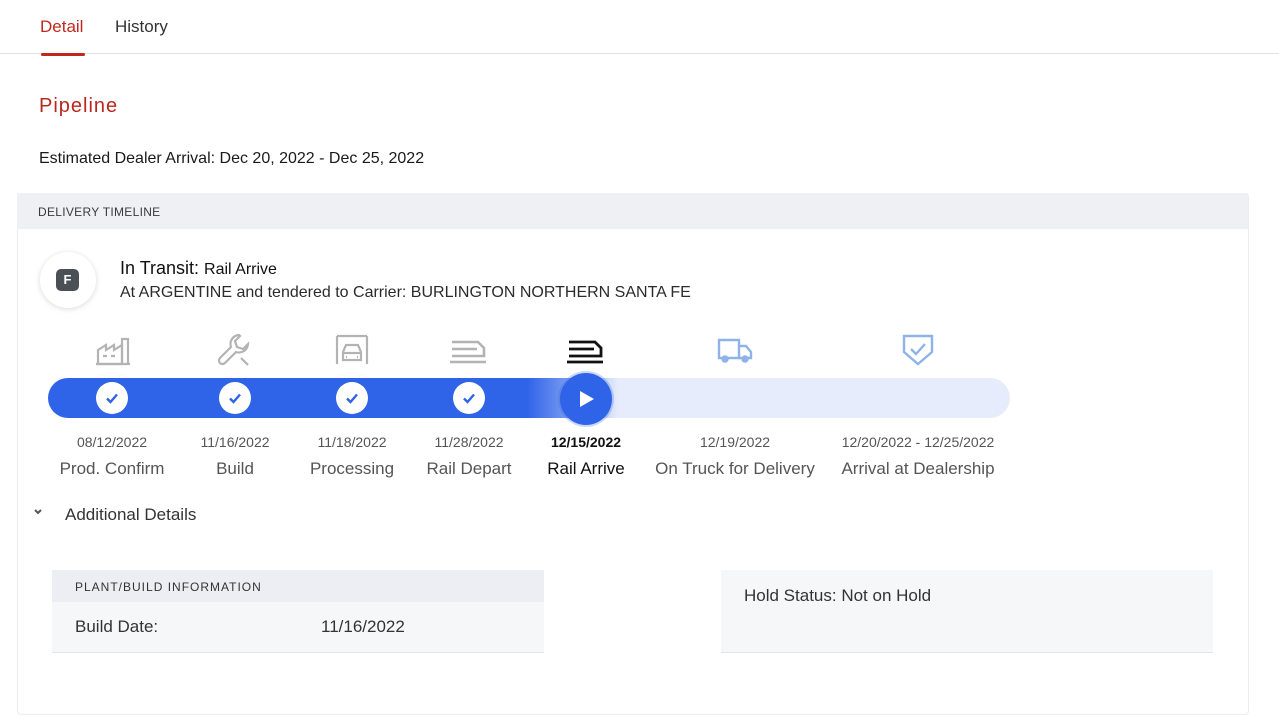 This screenshot has height=715, width=1279. Describe the element at coordinates (632, 211) in the screenshot. I see `delivery-timeline-header: DELIVERY TIMELINE` at that location.